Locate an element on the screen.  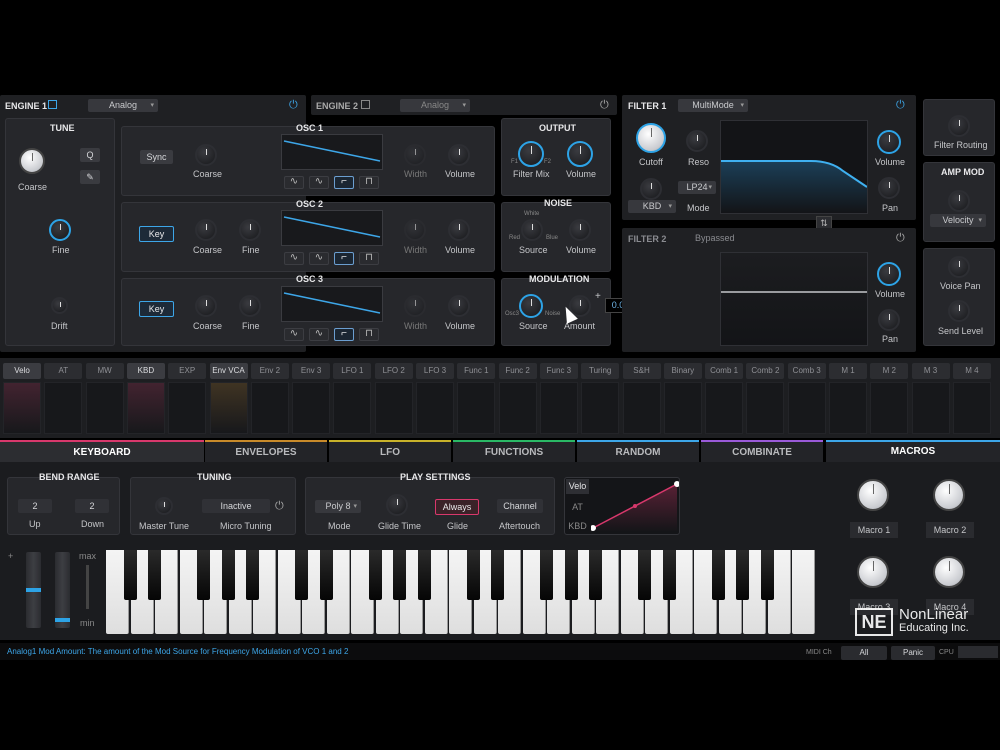
curve-at-tab: AT is located at coordinates (577, 507).